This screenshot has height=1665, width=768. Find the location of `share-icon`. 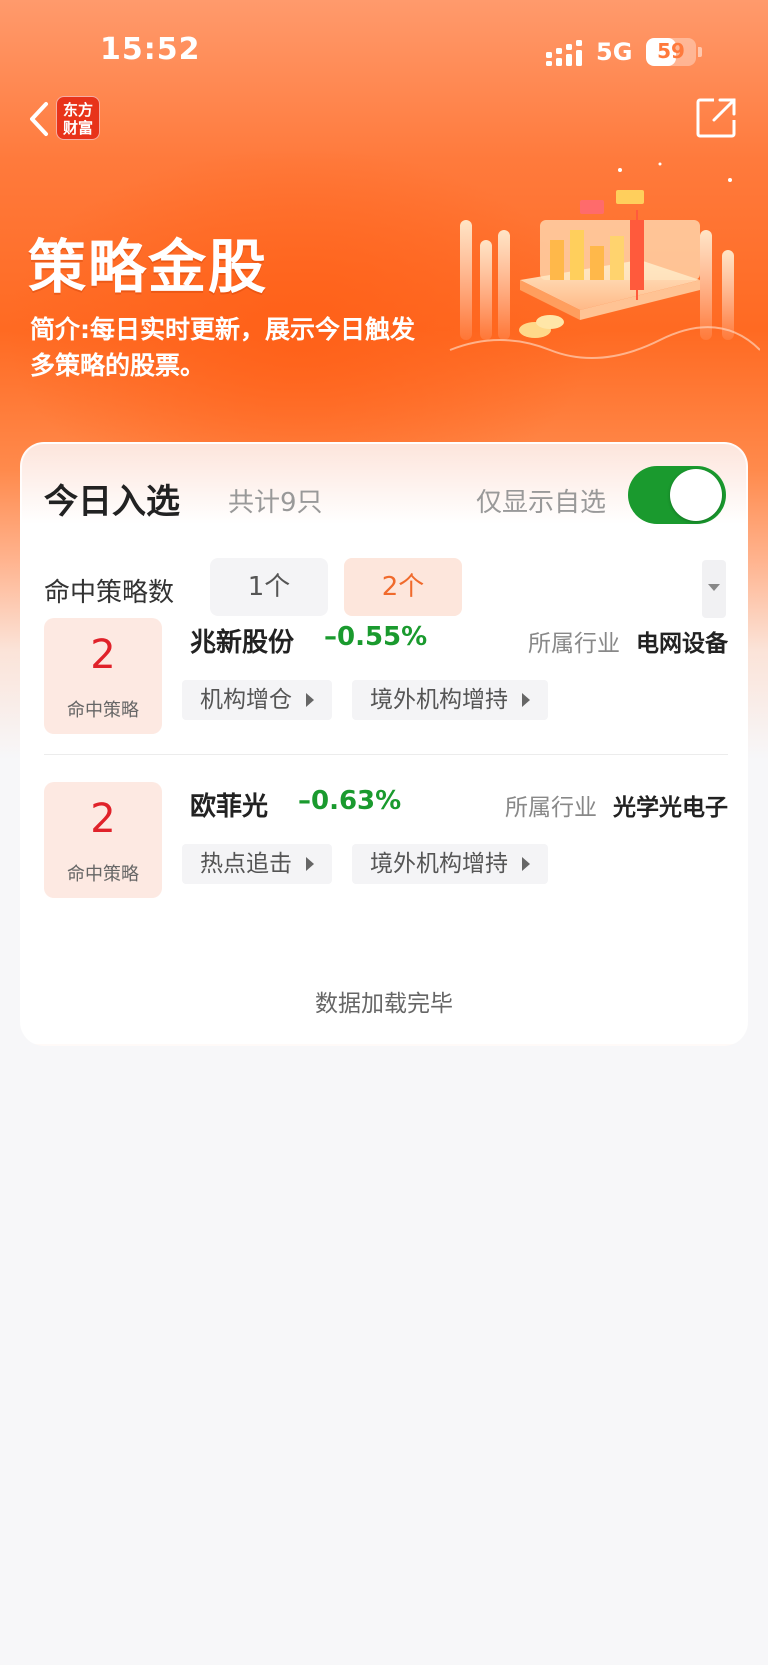

share-icon is located at coordinates (716, 118).